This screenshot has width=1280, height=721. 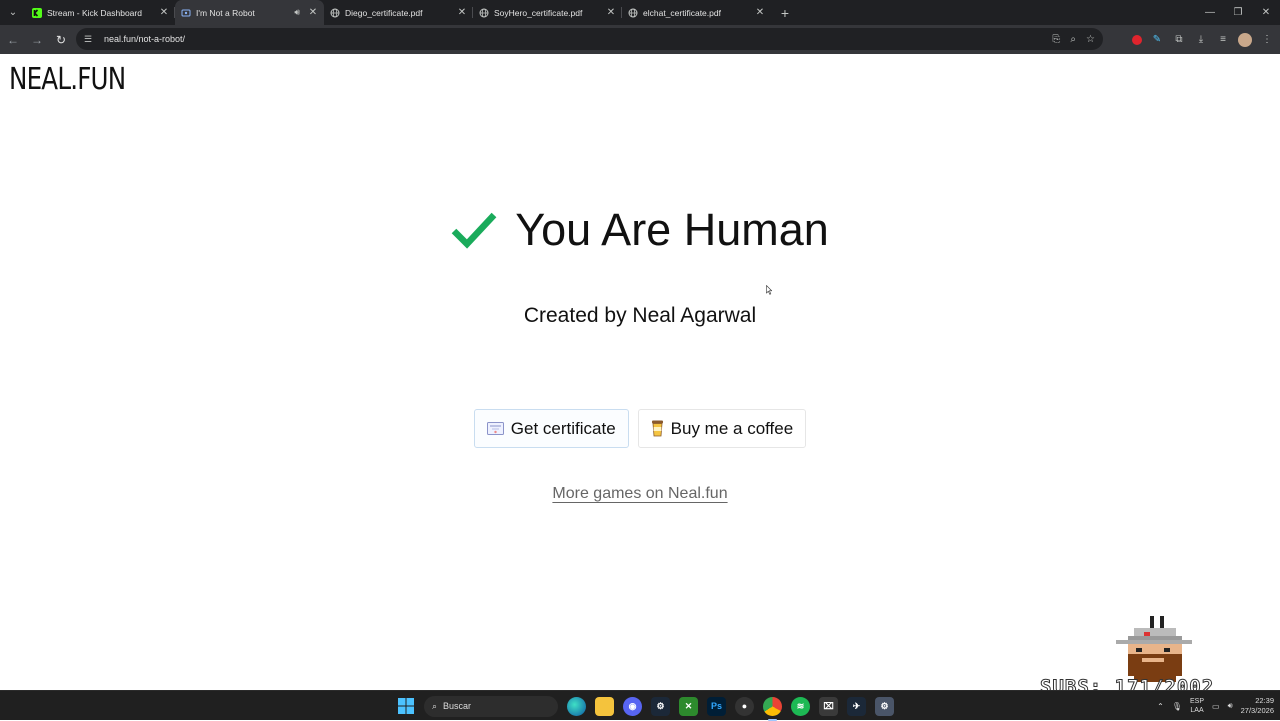 I want to click on creator-credit: Created by Neal Agarwal, so click(x=640, y=315).